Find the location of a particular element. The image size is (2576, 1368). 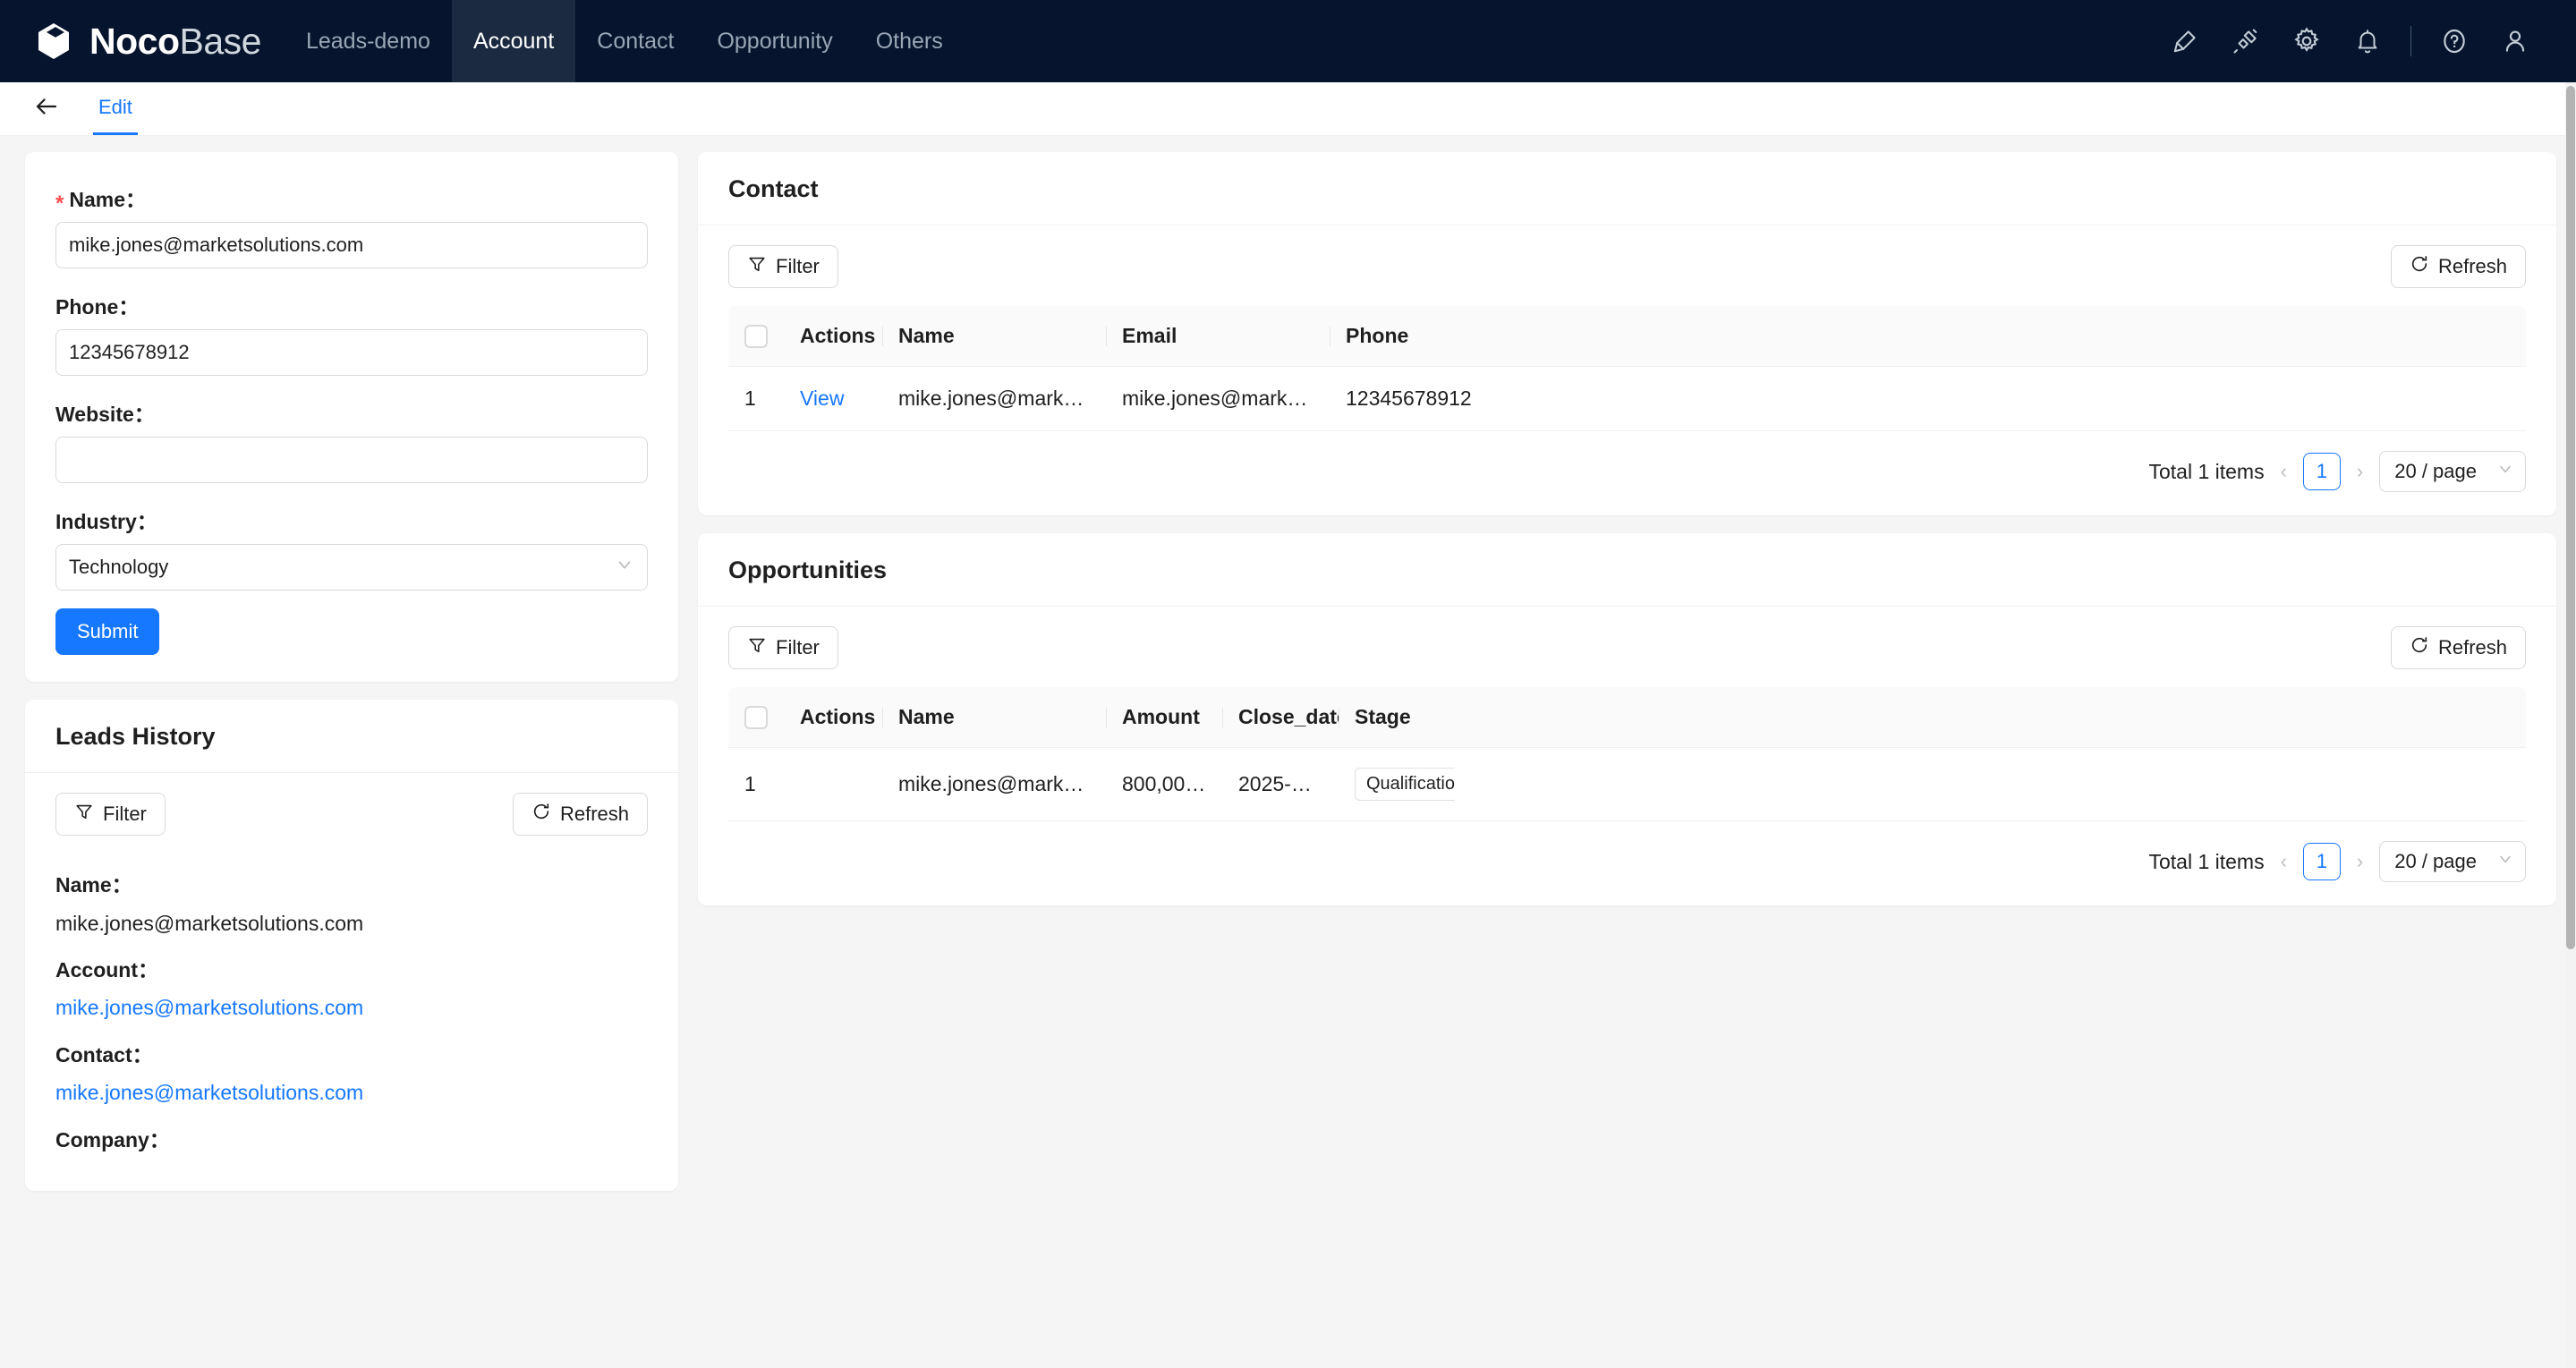

field-name: * Name： is located at coordinates (351, 225).